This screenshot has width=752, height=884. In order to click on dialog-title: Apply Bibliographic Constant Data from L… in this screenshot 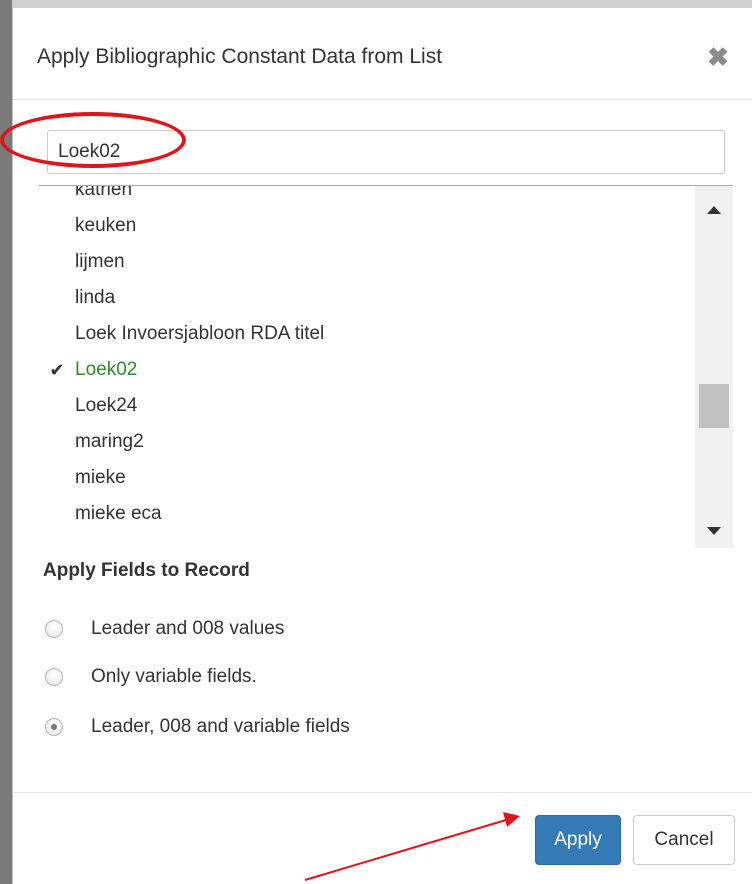, I will do `click(240, 56)`.